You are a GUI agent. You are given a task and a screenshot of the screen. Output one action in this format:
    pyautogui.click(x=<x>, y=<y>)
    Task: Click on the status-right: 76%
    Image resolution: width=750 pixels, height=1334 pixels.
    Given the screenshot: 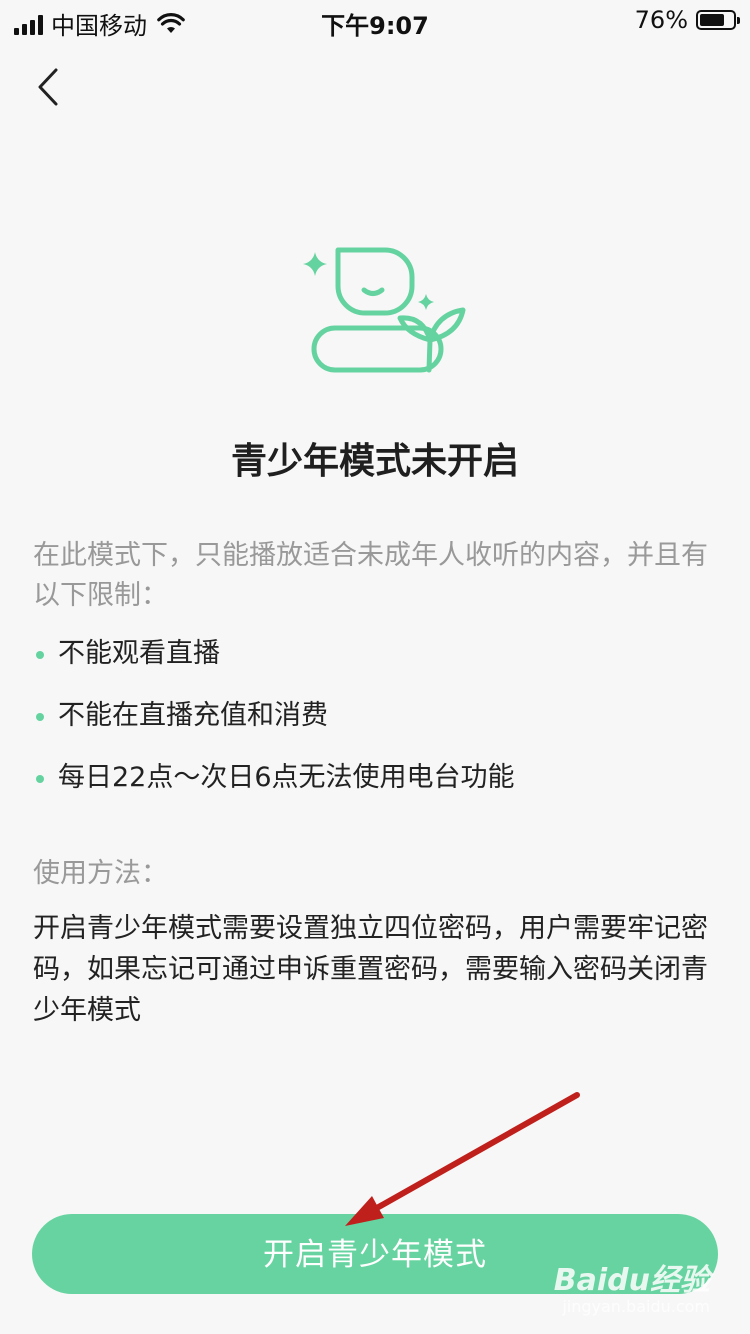 What is the action you would take?
    pyautogui.click(x=687, y=20)
    